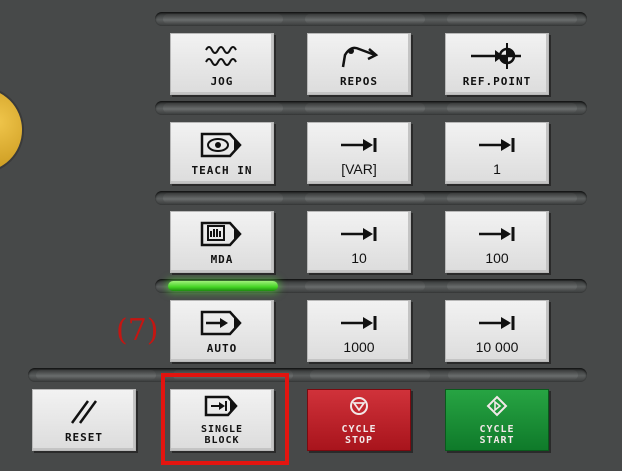 The image size is (622, 471). I want to click on reset-button: RESET, so click(84, 420).